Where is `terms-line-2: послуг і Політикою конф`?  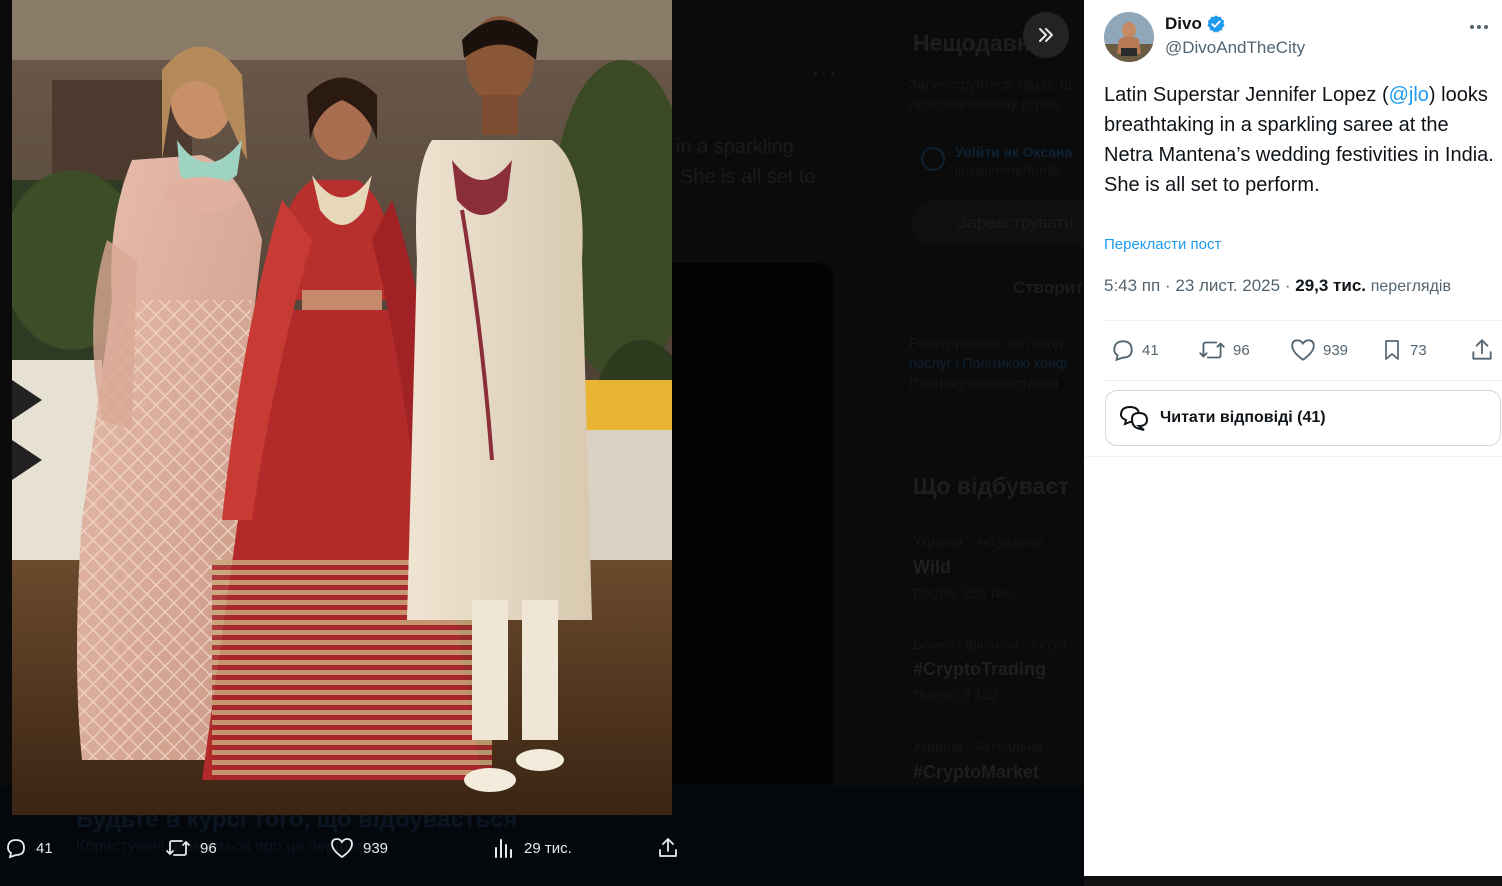
terms-line-2: послуг і Політикою конф is located at coordinates (988, 363).